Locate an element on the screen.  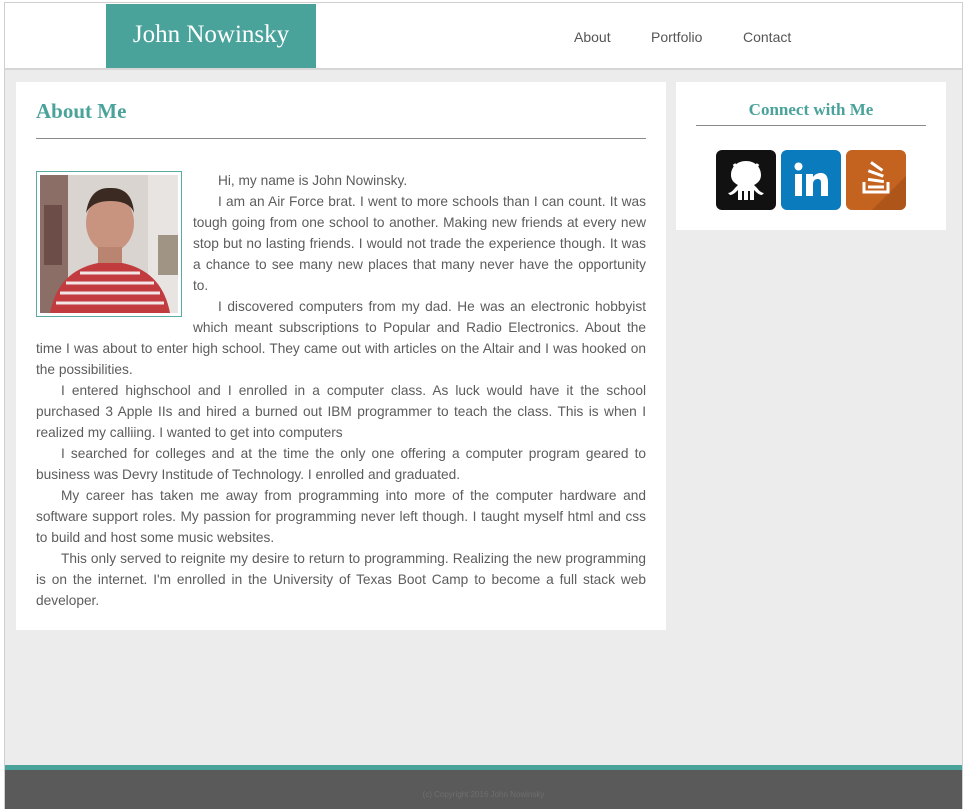
section-title: About Me is located at coordinates (81, 111).